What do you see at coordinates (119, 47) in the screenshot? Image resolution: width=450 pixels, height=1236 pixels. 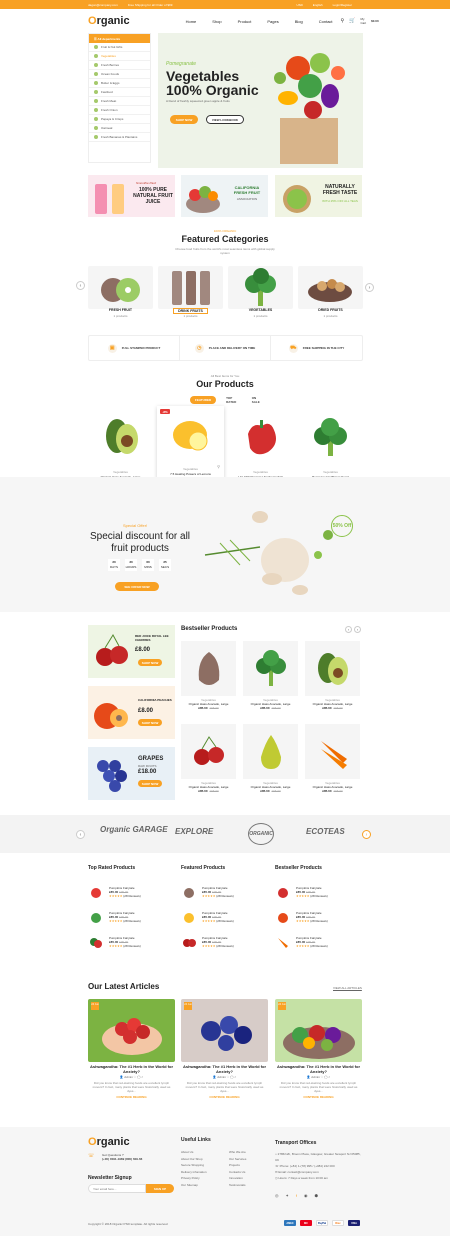 I see `category-item: Fruit & Nut Gifts` at bounding box center [119, 47].